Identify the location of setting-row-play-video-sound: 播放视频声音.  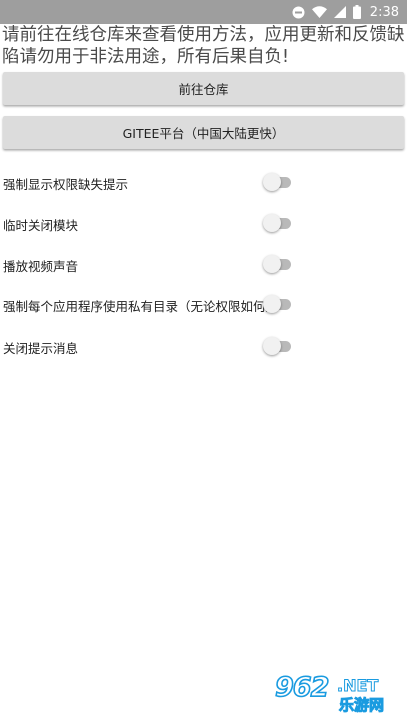
(203, 264).